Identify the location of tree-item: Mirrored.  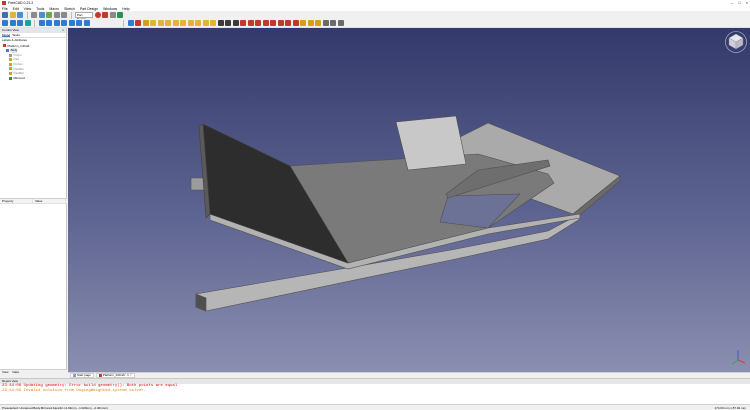
(33, 78).